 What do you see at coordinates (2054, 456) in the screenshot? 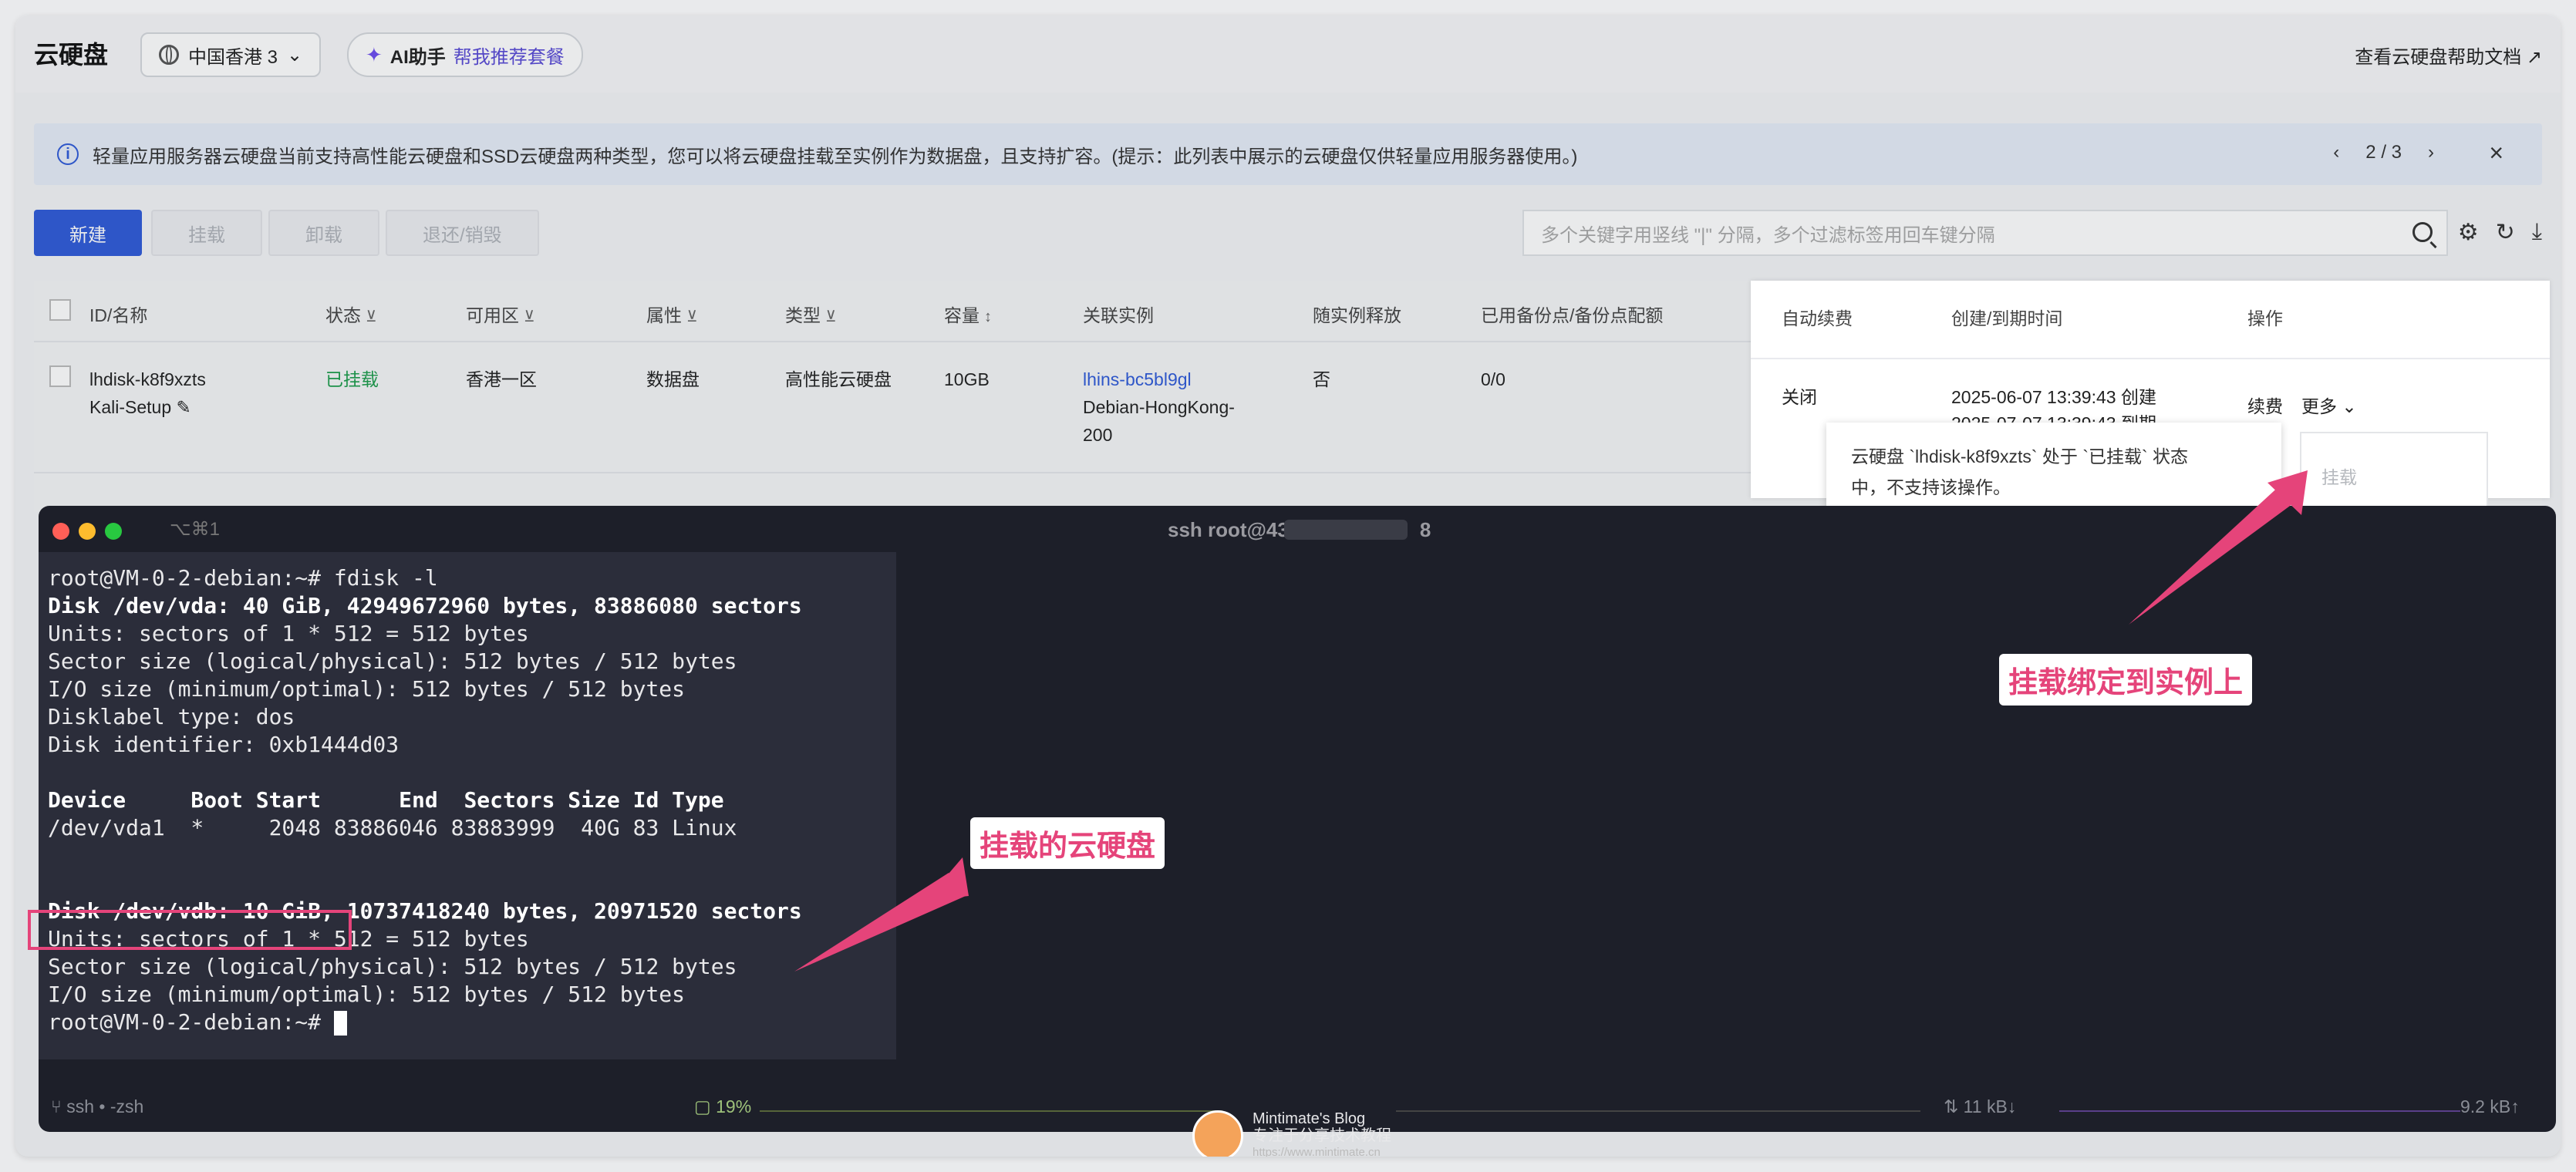
I see `tooltip-line-1: 云硬盘 `lhdisk-k8f9xzts` 处于 `已挂载` 状态` at bounding box center [2054, 456].